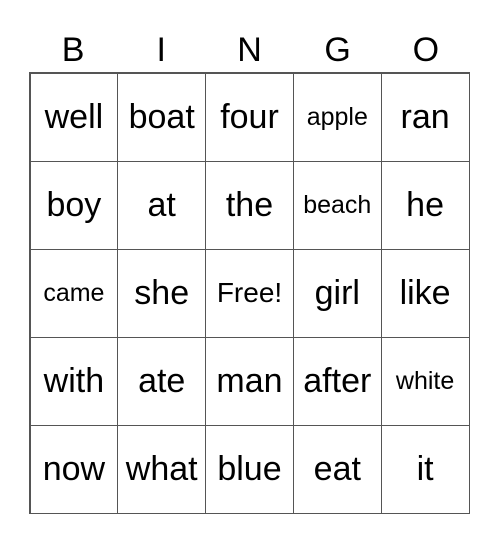 This screenshot has width=500, height=544. I want to click on bingo-cell: what, so click(162, 469).